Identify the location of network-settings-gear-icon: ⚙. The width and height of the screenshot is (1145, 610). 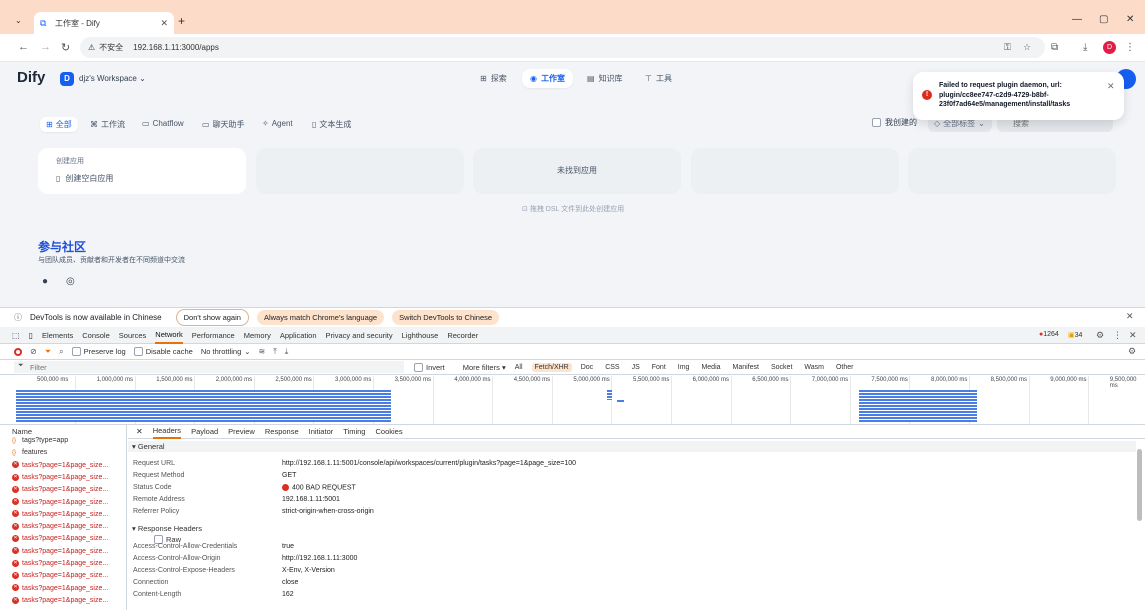
(1132, 351).